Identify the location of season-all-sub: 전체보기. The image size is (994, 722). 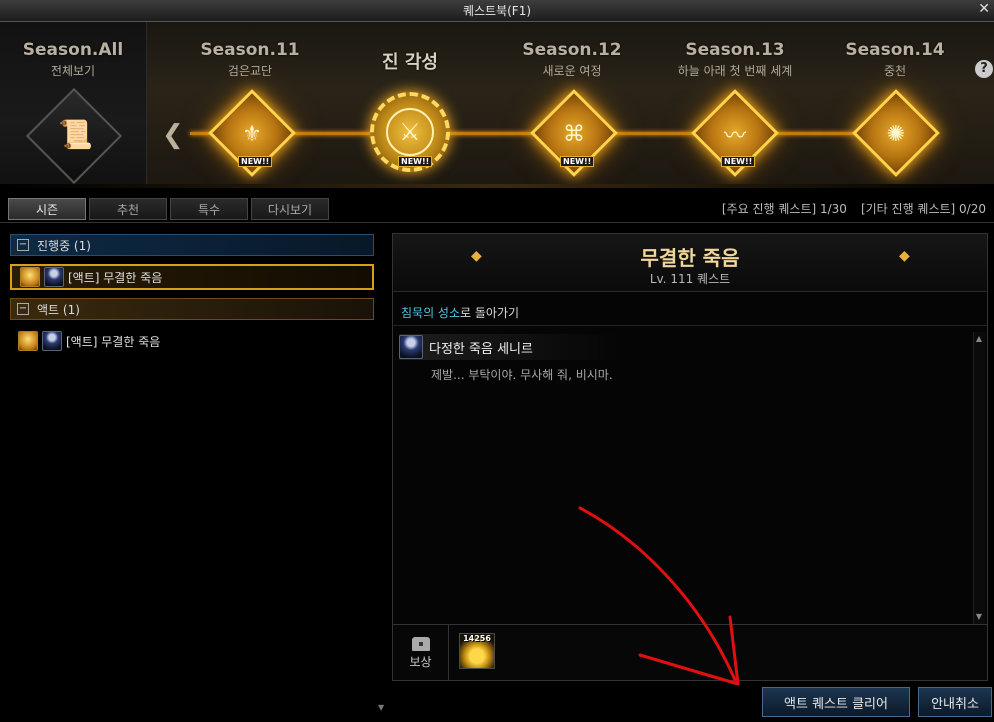
(73, 71).